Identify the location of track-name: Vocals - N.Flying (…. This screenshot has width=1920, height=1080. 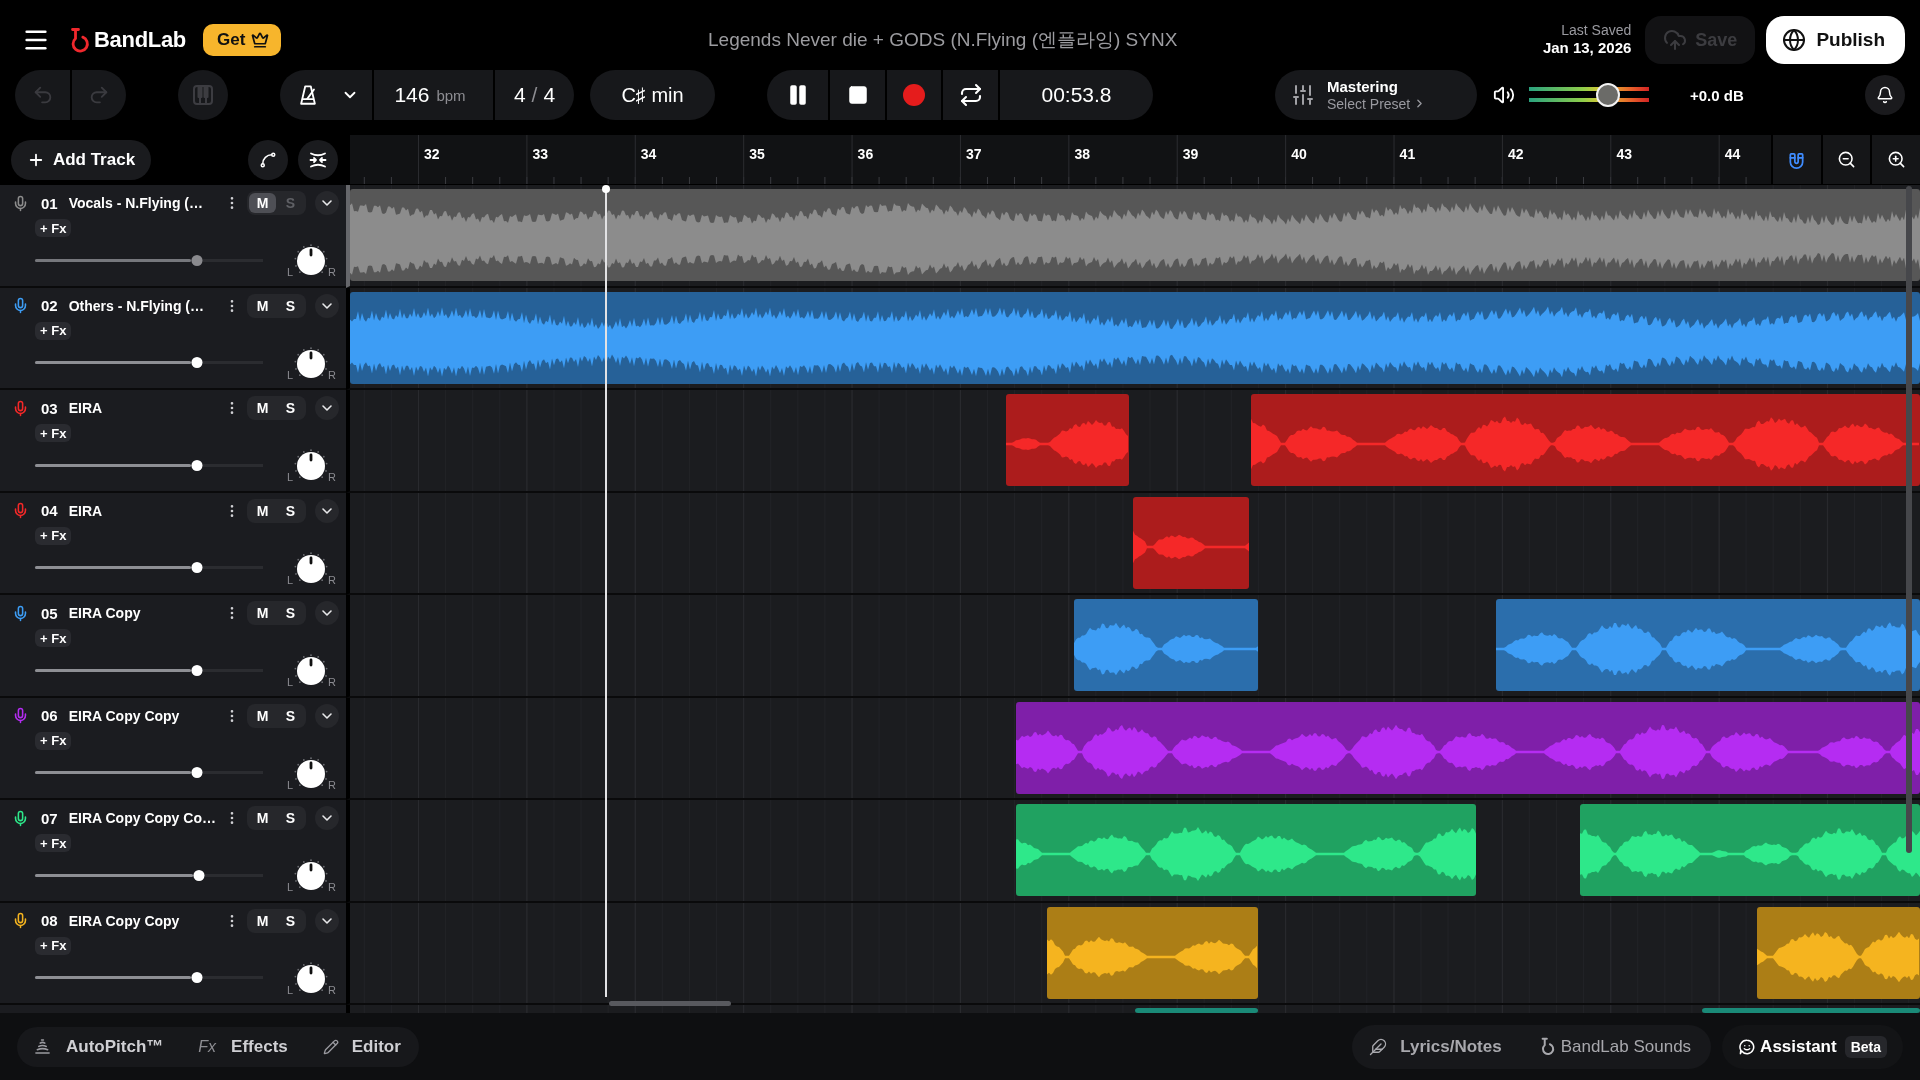
(146, 203).